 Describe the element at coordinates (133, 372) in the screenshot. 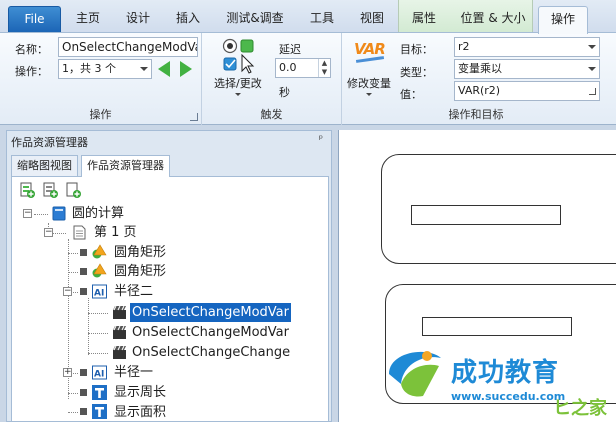

I see `tree-node-radius-1: 半径一` at that location.